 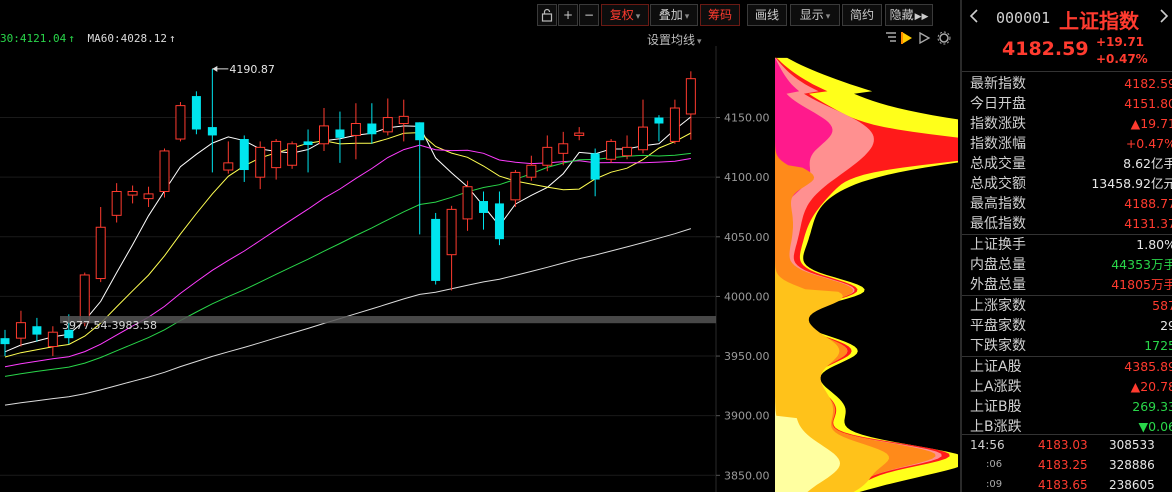 I want to click on stat-row: 最低指数 4131.37, so click(x=1067, y=224).